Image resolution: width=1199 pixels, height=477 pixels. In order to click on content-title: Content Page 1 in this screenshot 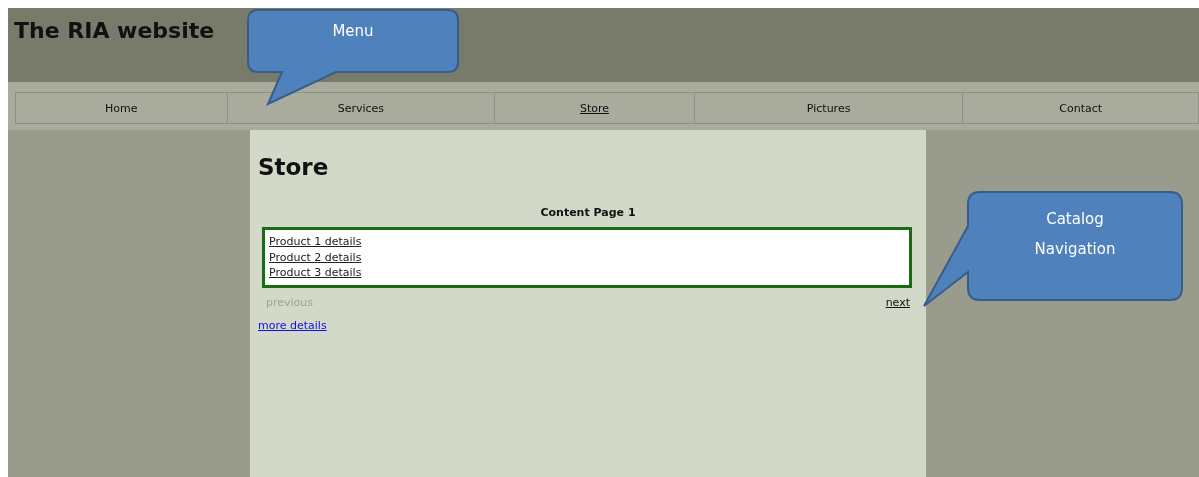, I will do `click(588, 212)`.